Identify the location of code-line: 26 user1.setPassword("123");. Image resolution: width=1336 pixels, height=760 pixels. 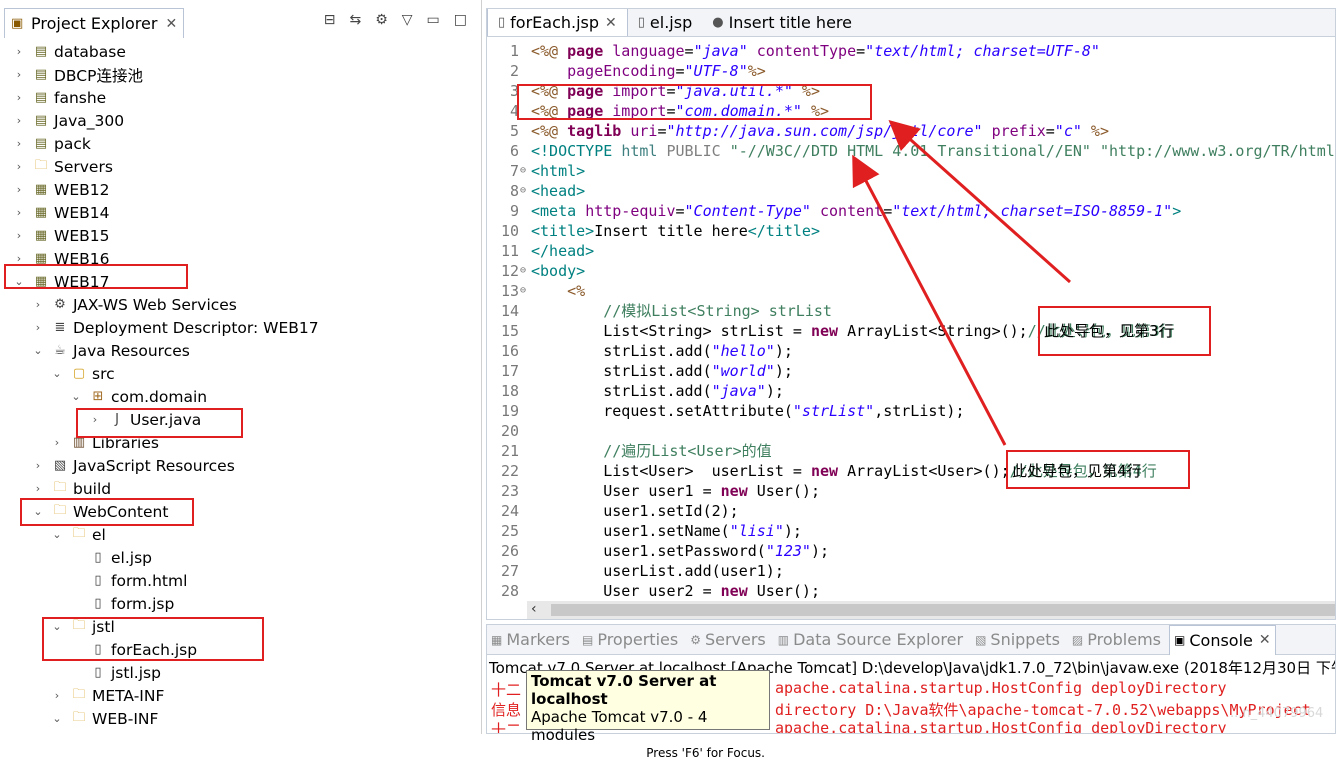
(911, 551).